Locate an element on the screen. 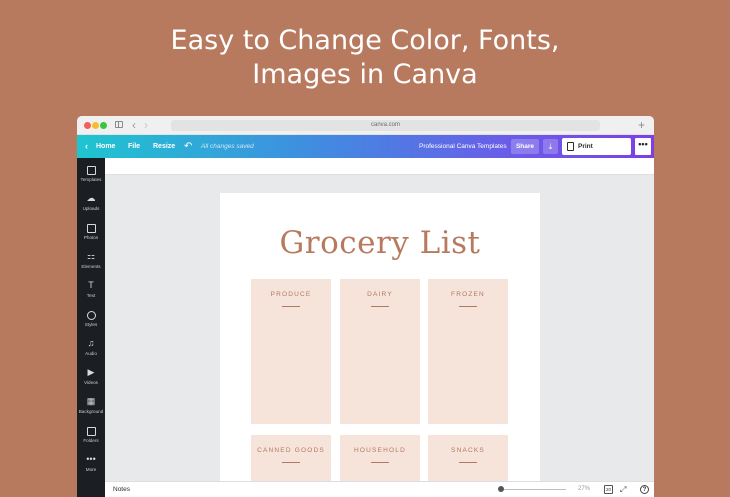 The image size is (730, 497). sidebar-item-label: Background is located at coordinates (91, 411).